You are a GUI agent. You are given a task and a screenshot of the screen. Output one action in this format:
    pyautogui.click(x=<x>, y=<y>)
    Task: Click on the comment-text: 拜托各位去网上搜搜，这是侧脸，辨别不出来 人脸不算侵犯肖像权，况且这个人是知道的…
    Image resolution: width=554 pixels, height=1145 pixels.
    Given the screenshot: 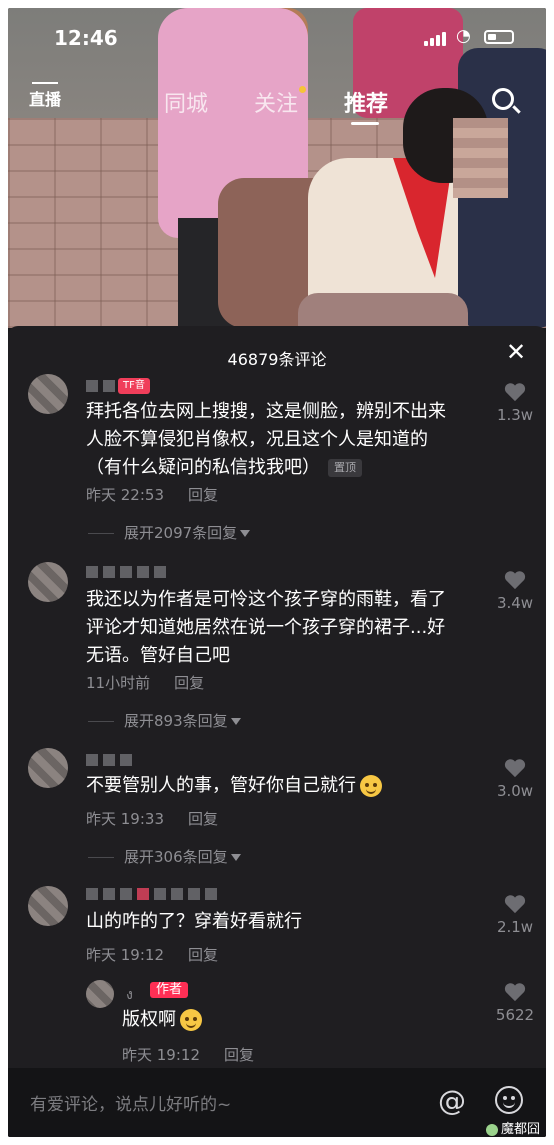 What is the action you would take?
    pyautogui.click(x=286, y=440)
    